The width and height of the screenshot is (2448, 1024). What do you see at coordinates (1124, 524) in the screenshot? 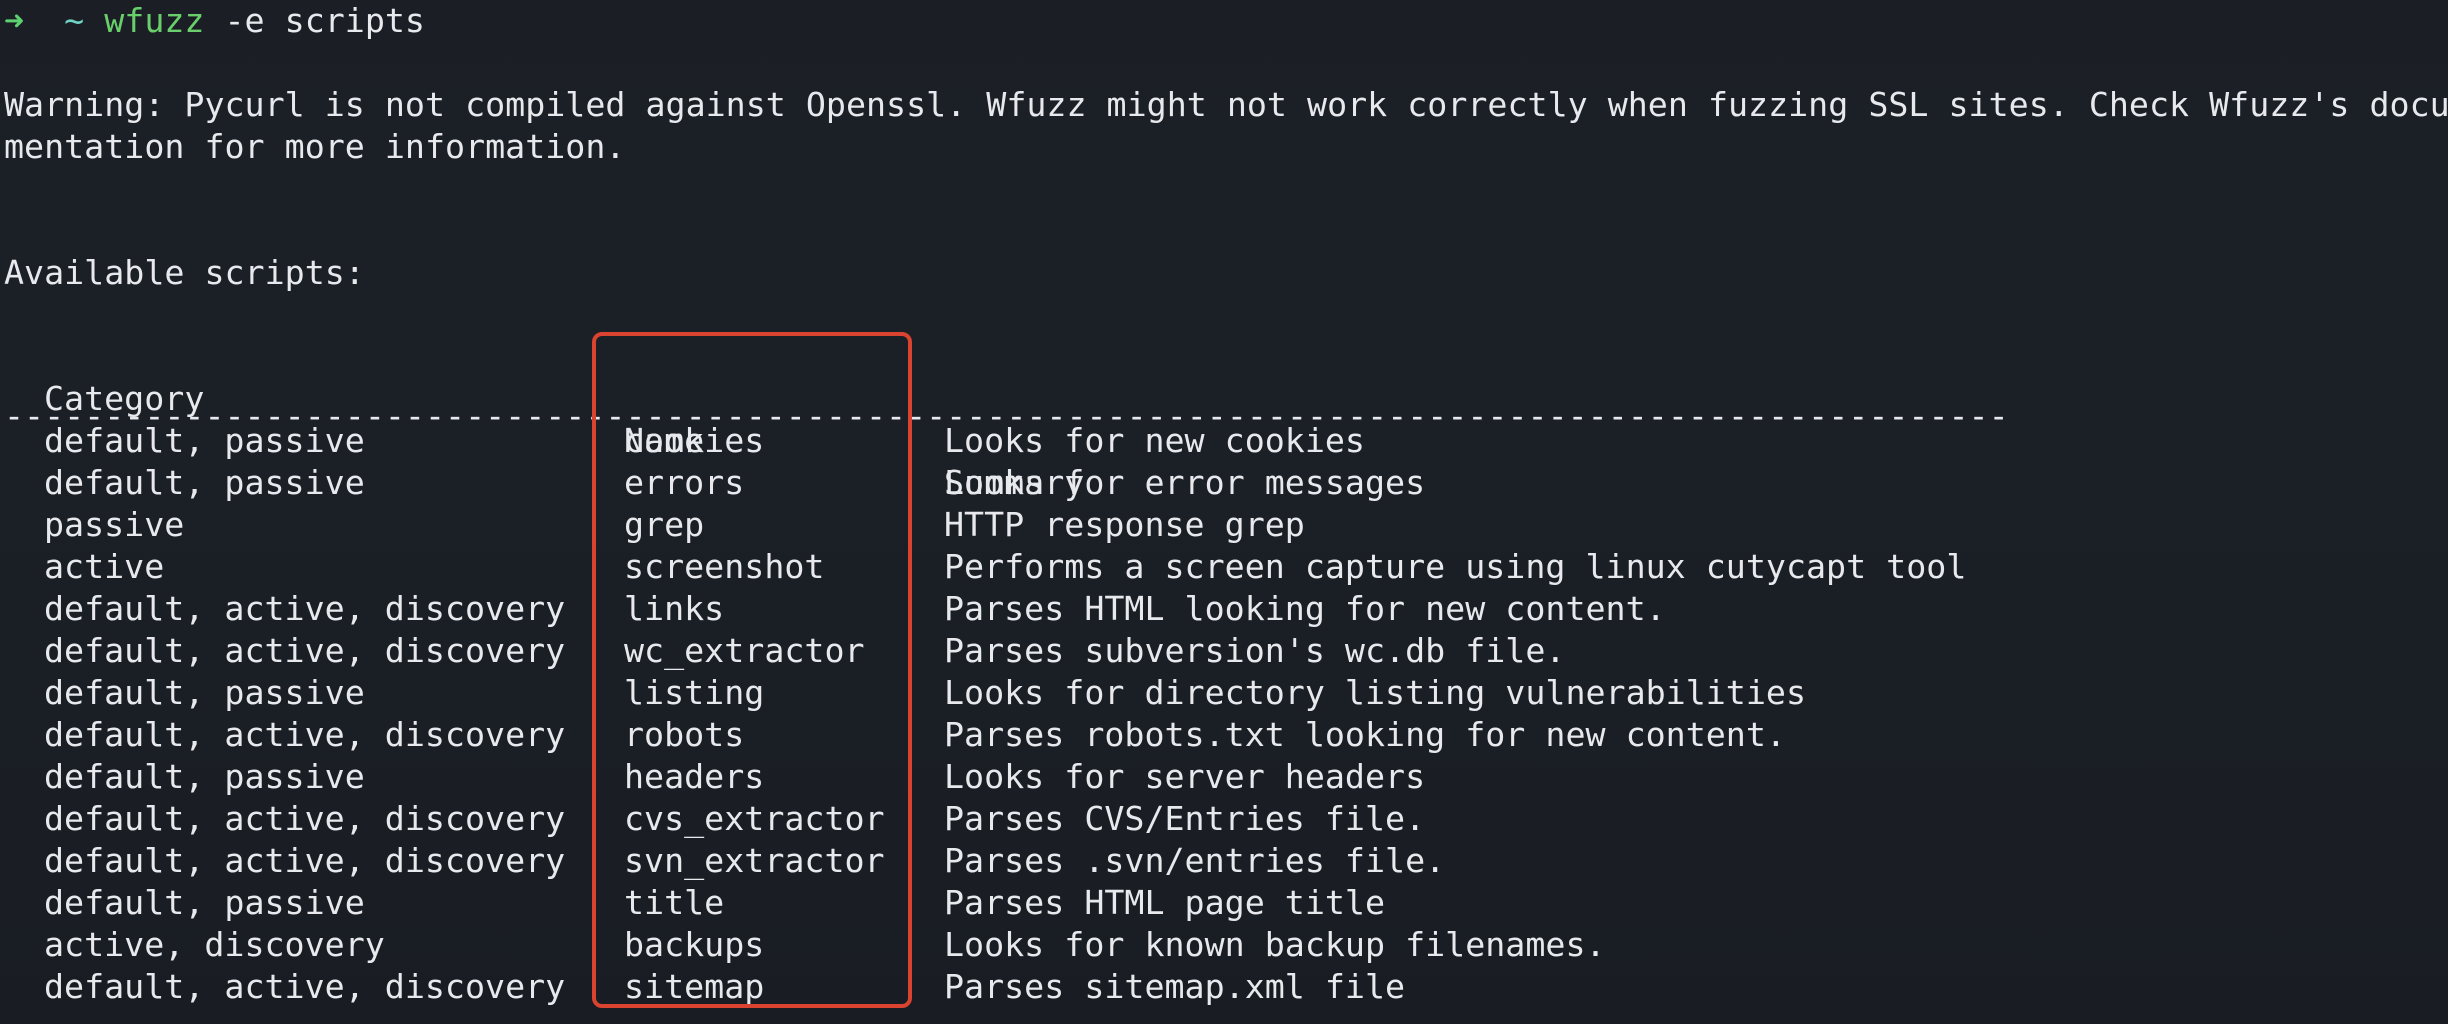
I see `row-summary: HTTP response grep` at bounding box center [1124, 524].